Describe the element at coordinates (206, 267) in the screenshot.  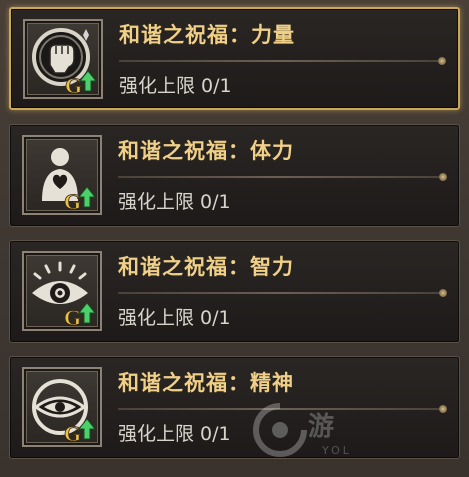
I see `blessing-title: 和谐之祝福：智力` at that location.